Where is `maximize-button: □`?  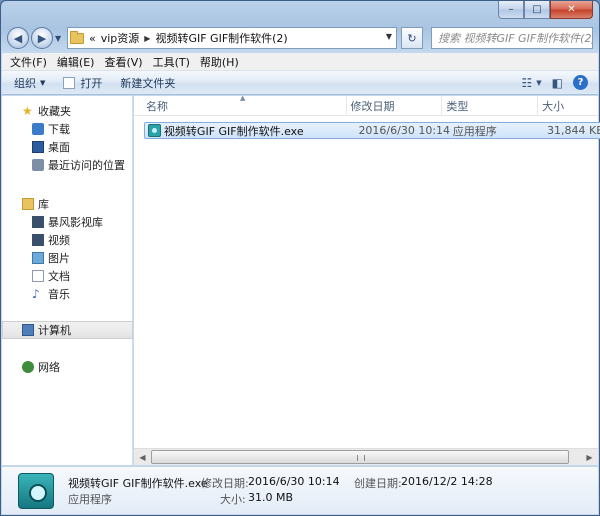 maximize-button: □ is located at coordinates (537, 10).